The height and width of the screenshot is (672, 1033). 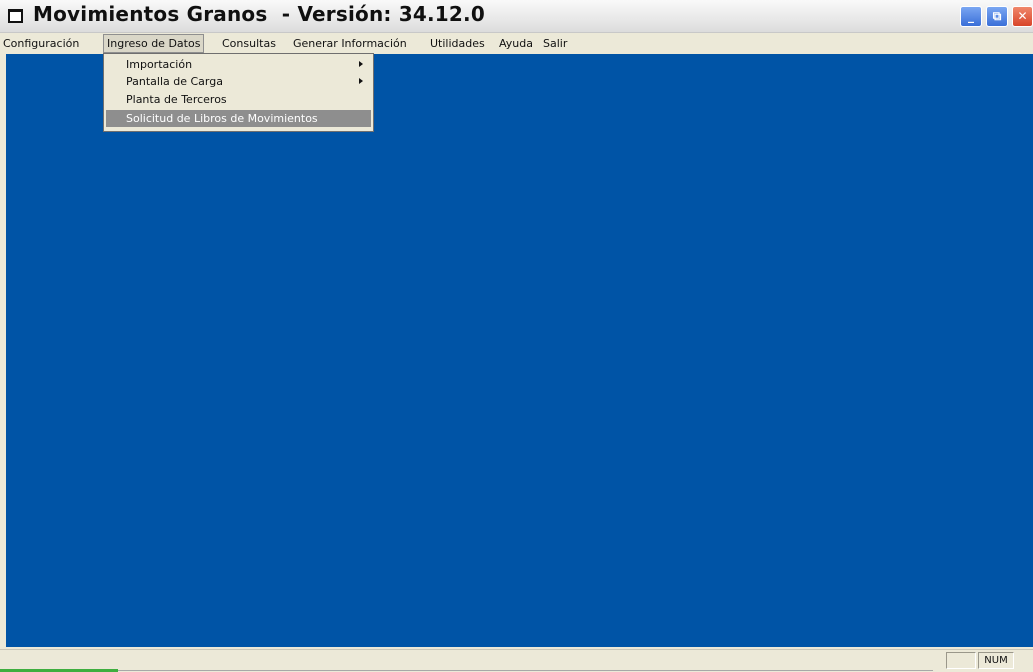 I want to click on restore-button: ⧉, so click(x=997, y=16).